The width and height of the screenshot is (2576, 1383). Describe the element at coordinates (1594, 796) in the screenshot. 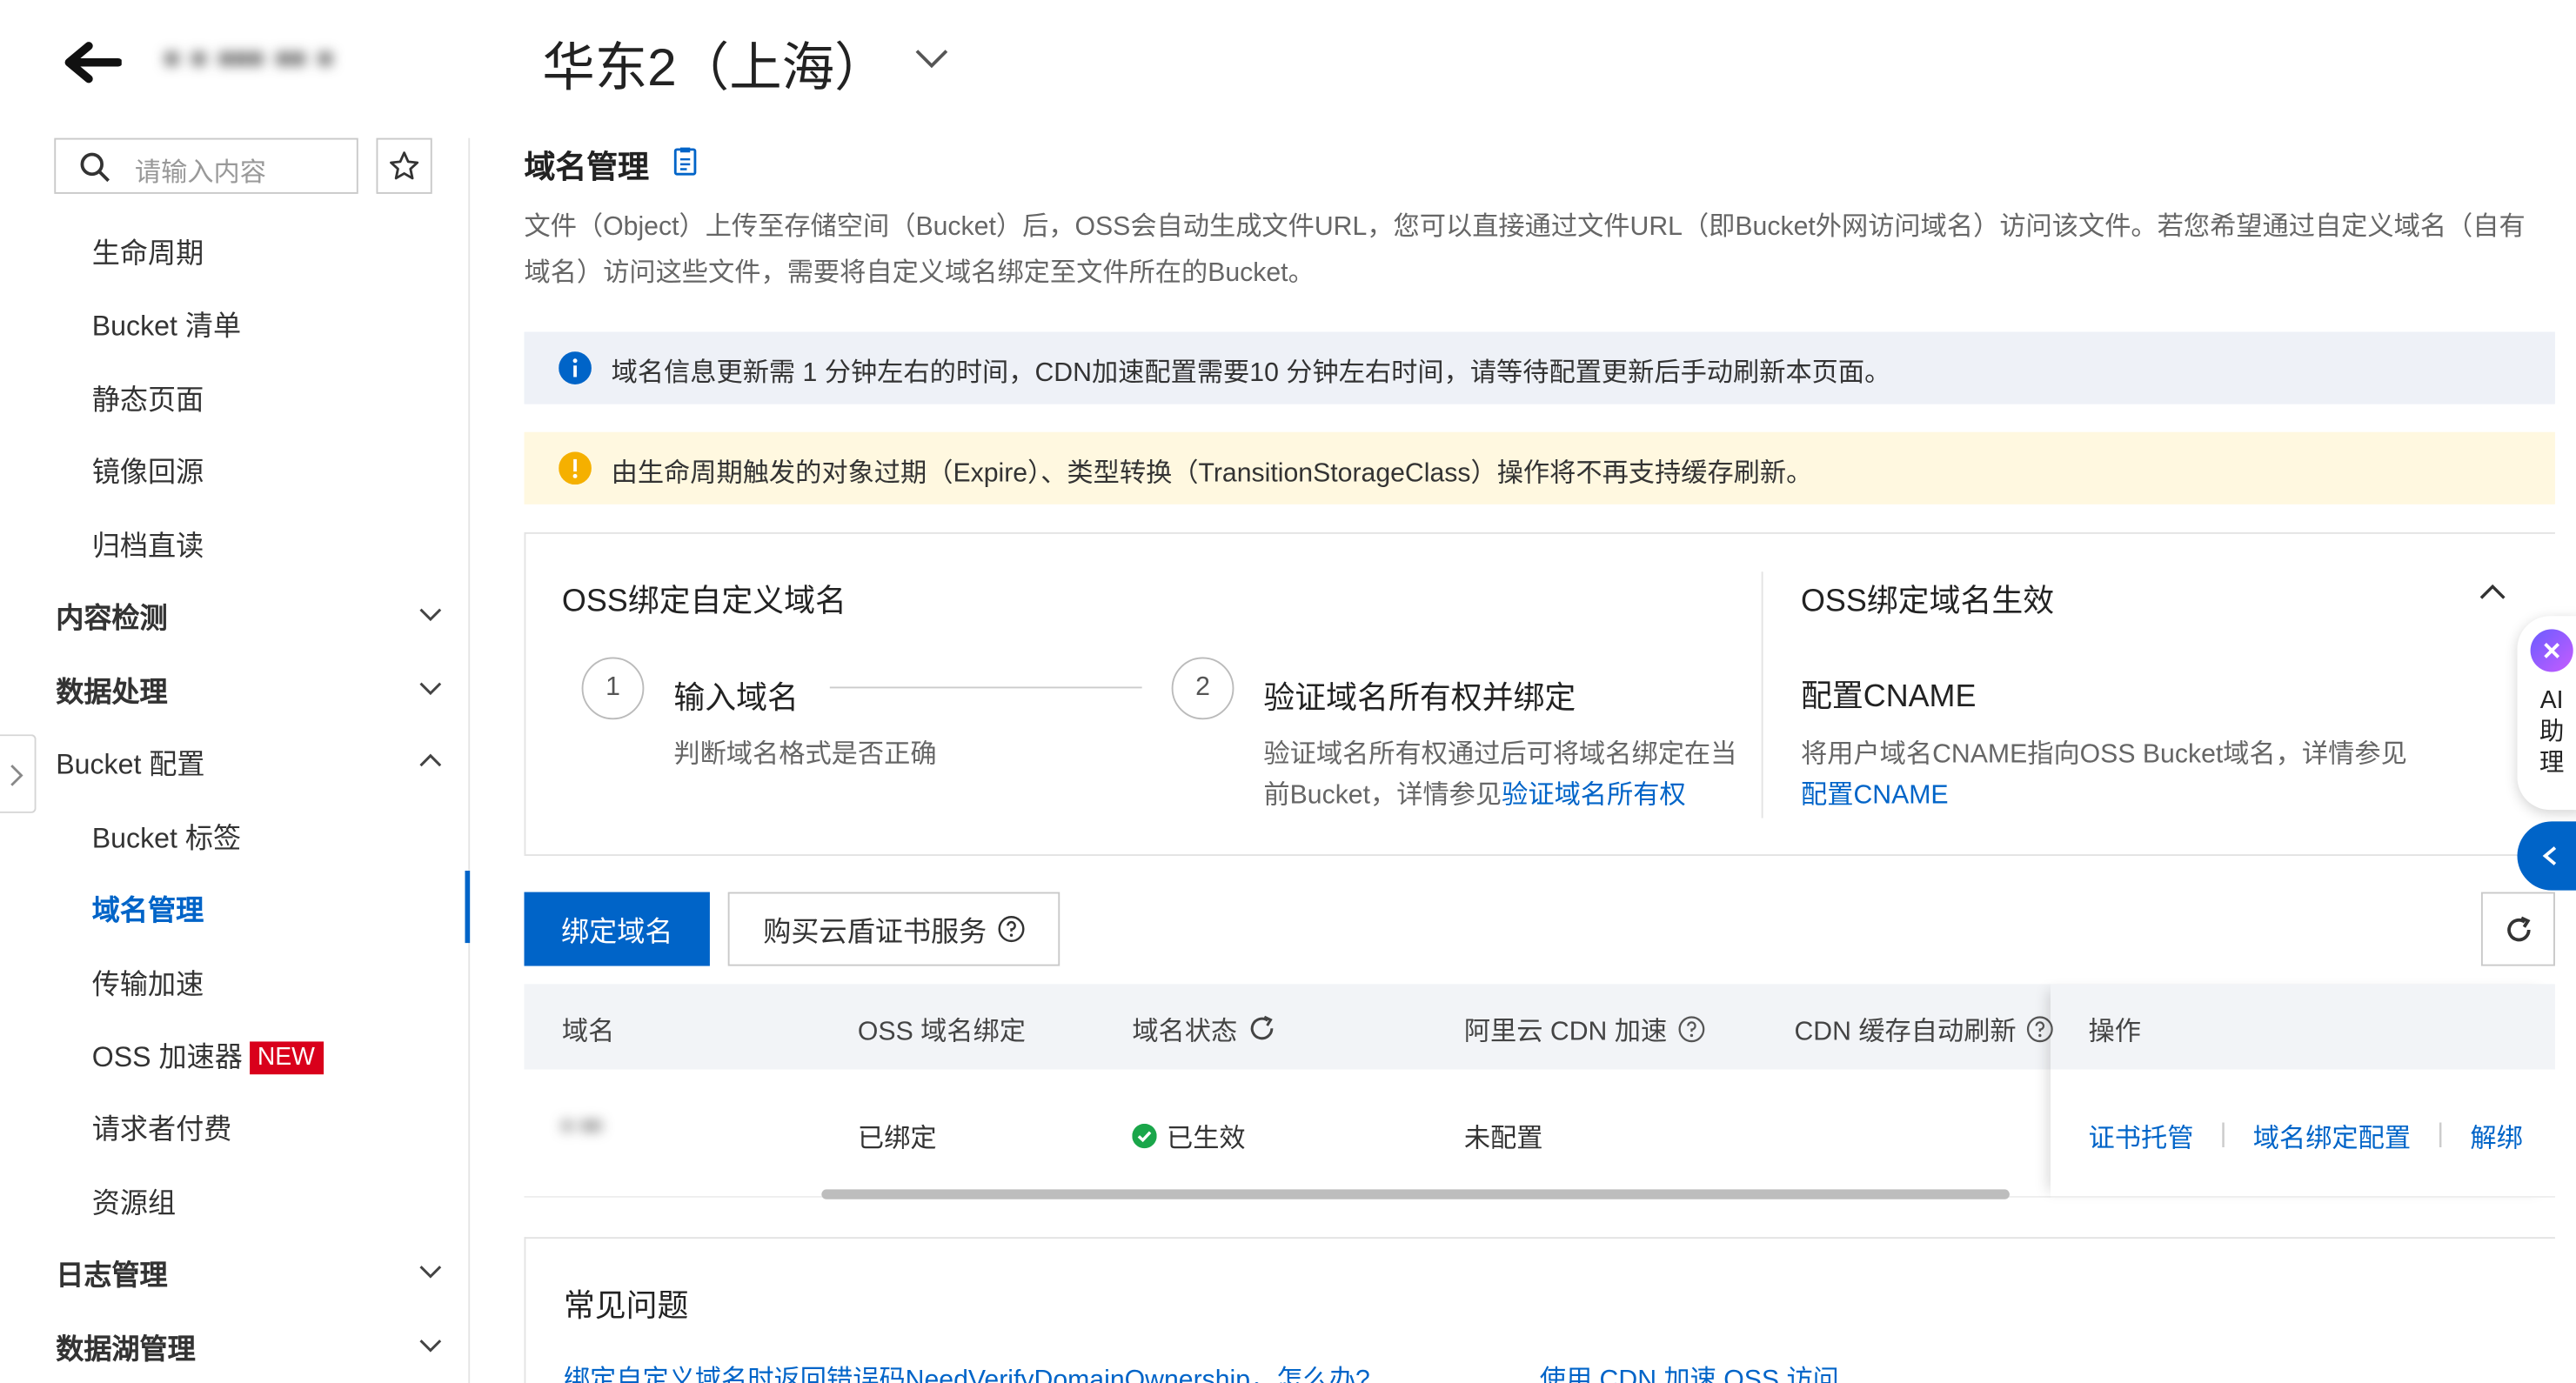

I see `verify-ownership-link: 验证域名所有权` at that location.